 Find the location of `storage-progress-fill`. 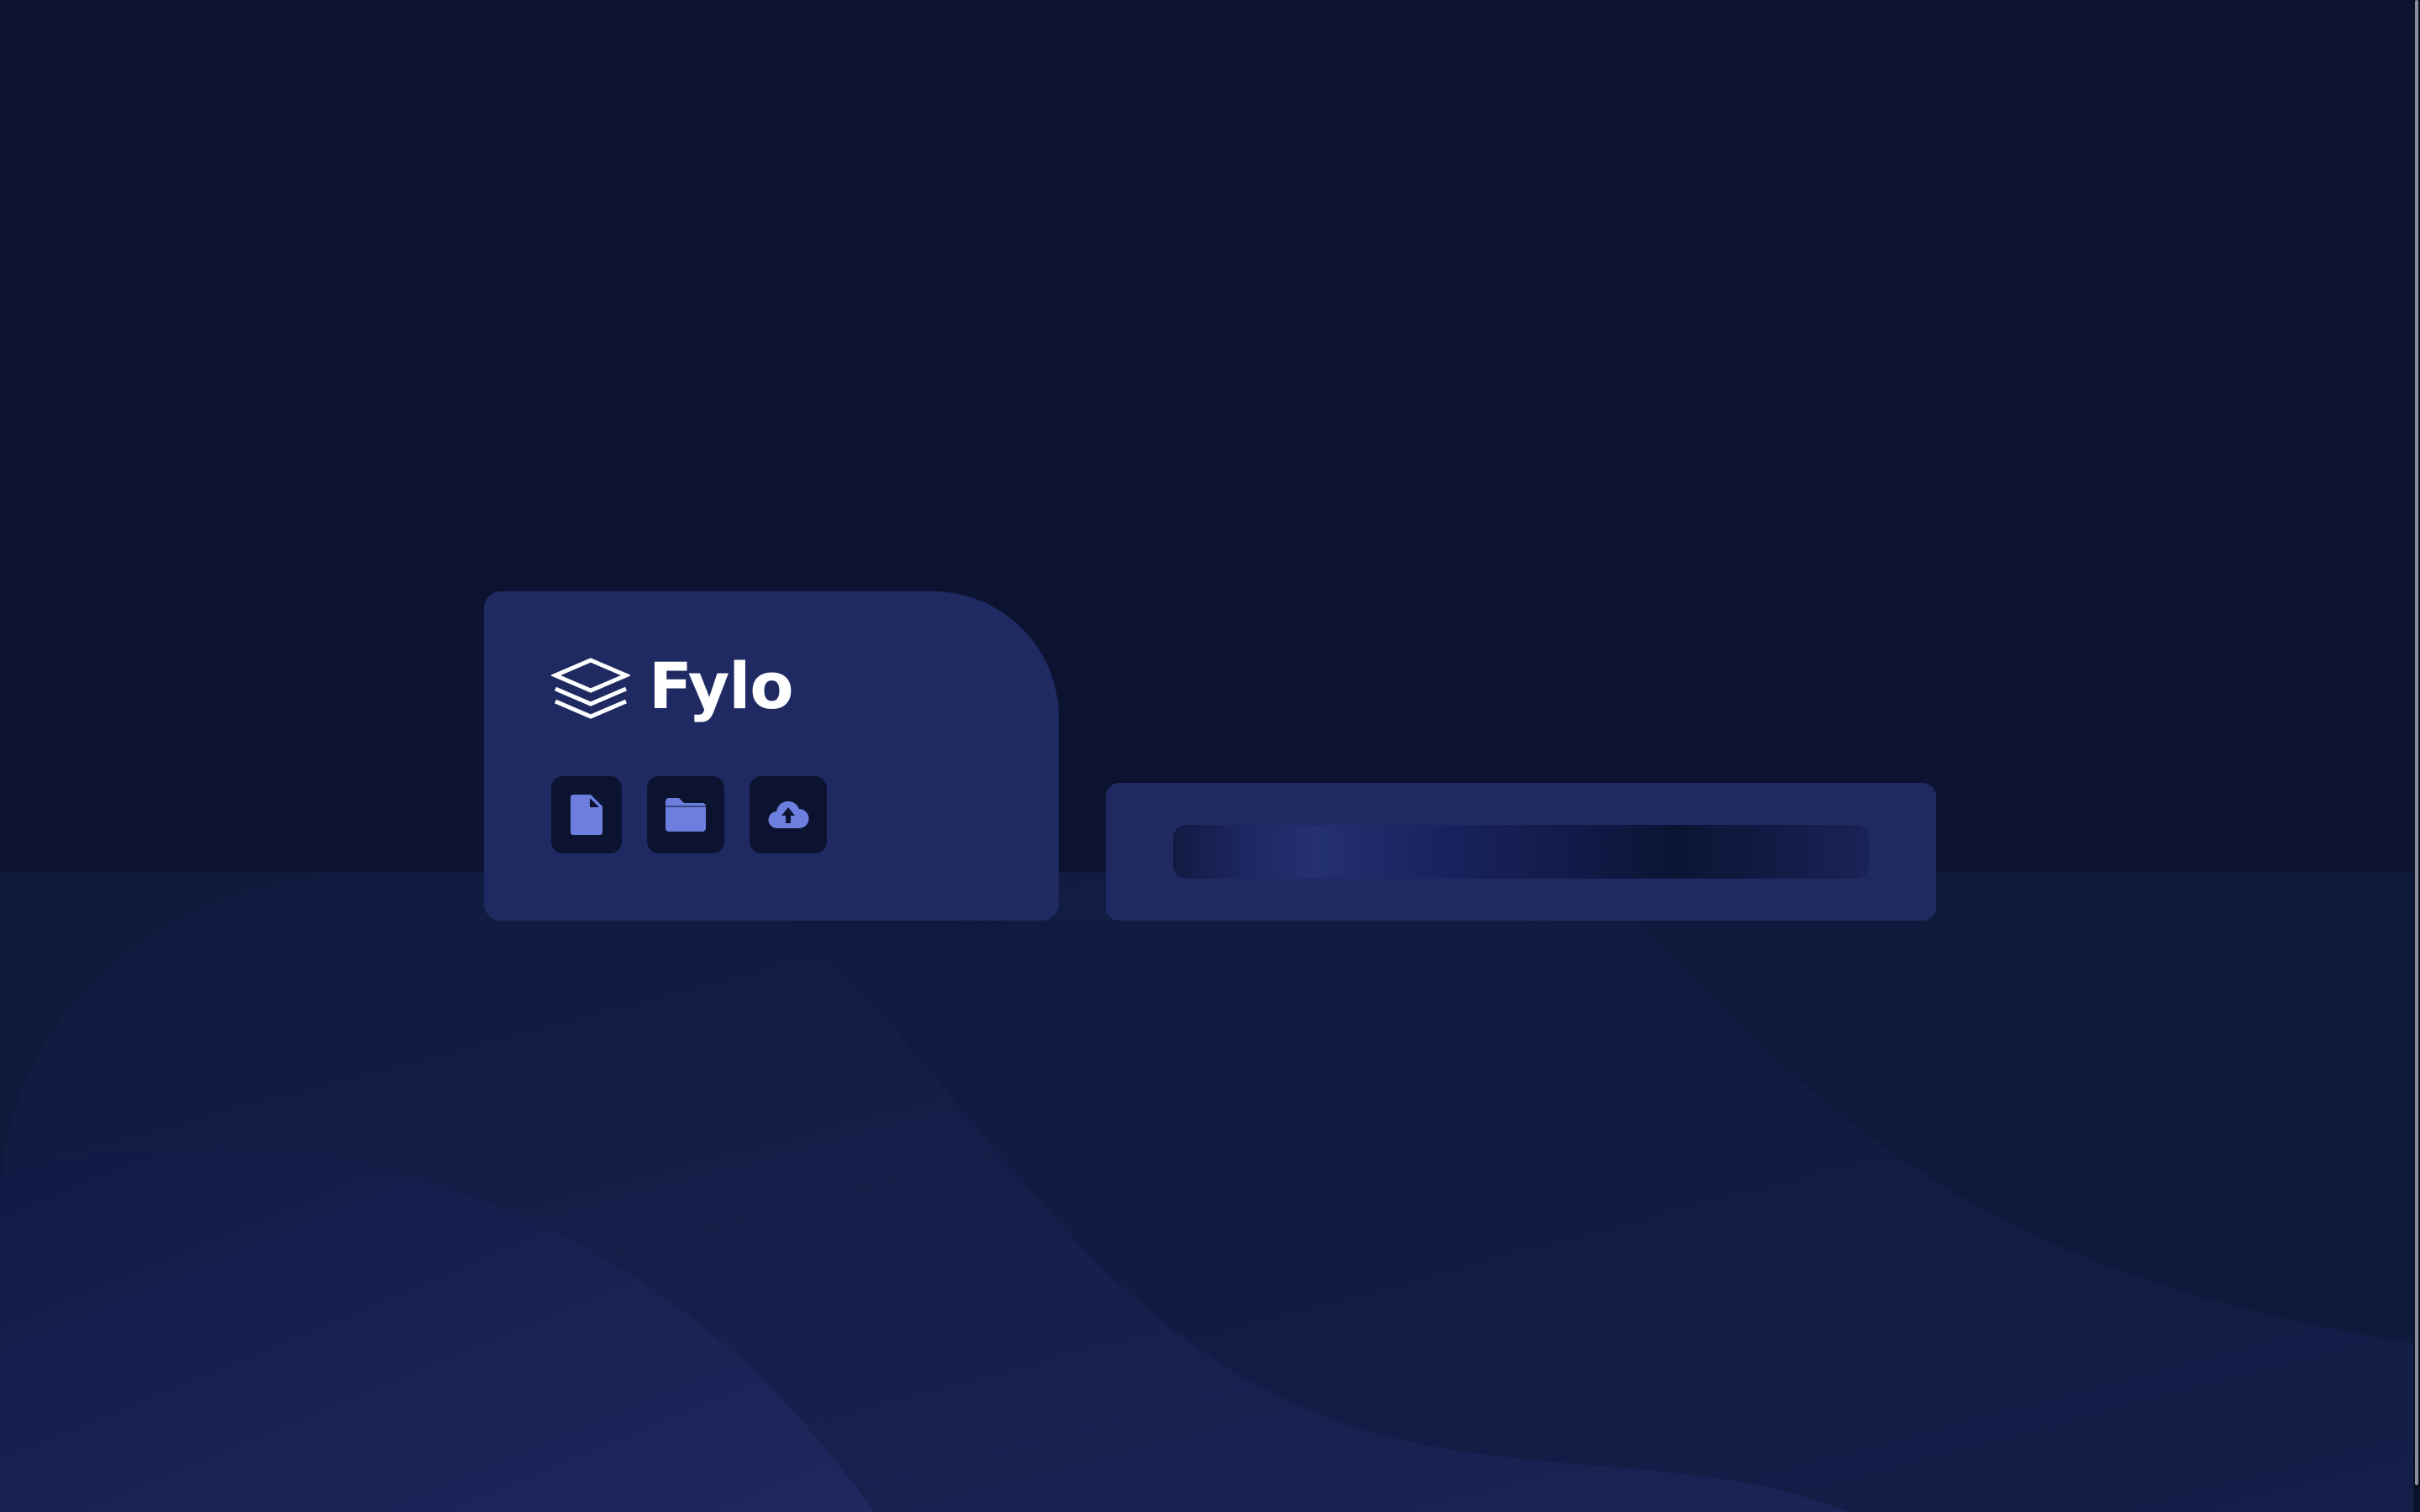

storage-progress-fill is located at coordinates (1521, 852).